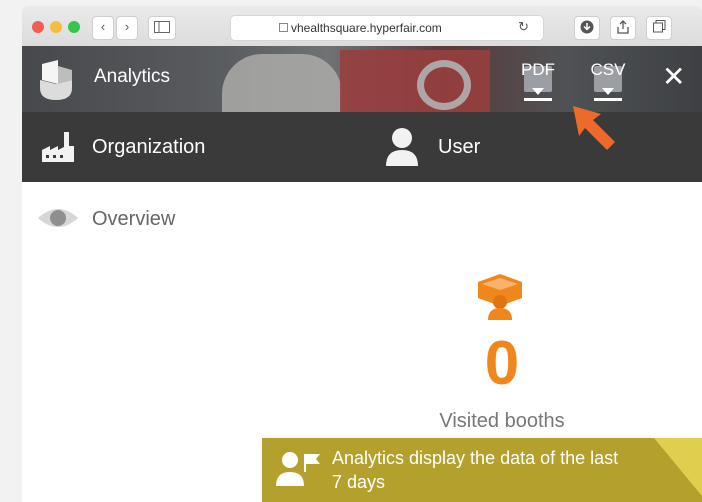 The height and width of the screenshot is (502, 702). What do you see at coordinates (132, 76) in the screenshot?
I see `panel-title: Analytics` at bounding box center [132, 76].